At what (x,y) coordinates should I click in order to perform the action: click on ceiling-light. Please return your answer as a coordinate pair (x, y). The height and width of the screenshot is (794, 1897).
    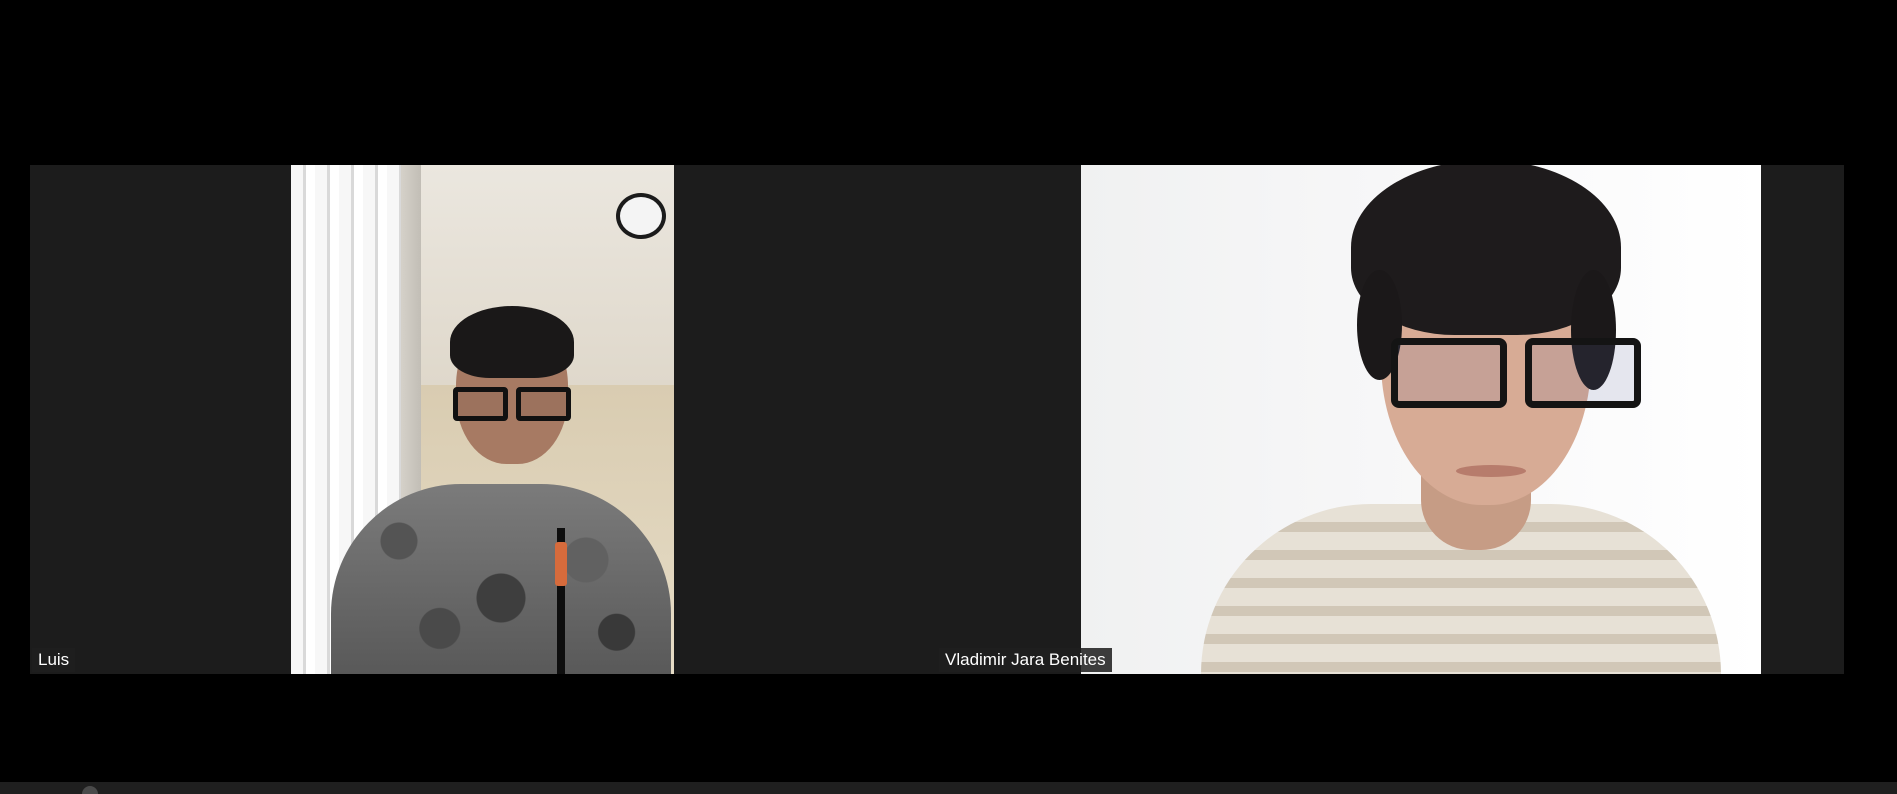
    Looking at the image, I should click on (641, 216).